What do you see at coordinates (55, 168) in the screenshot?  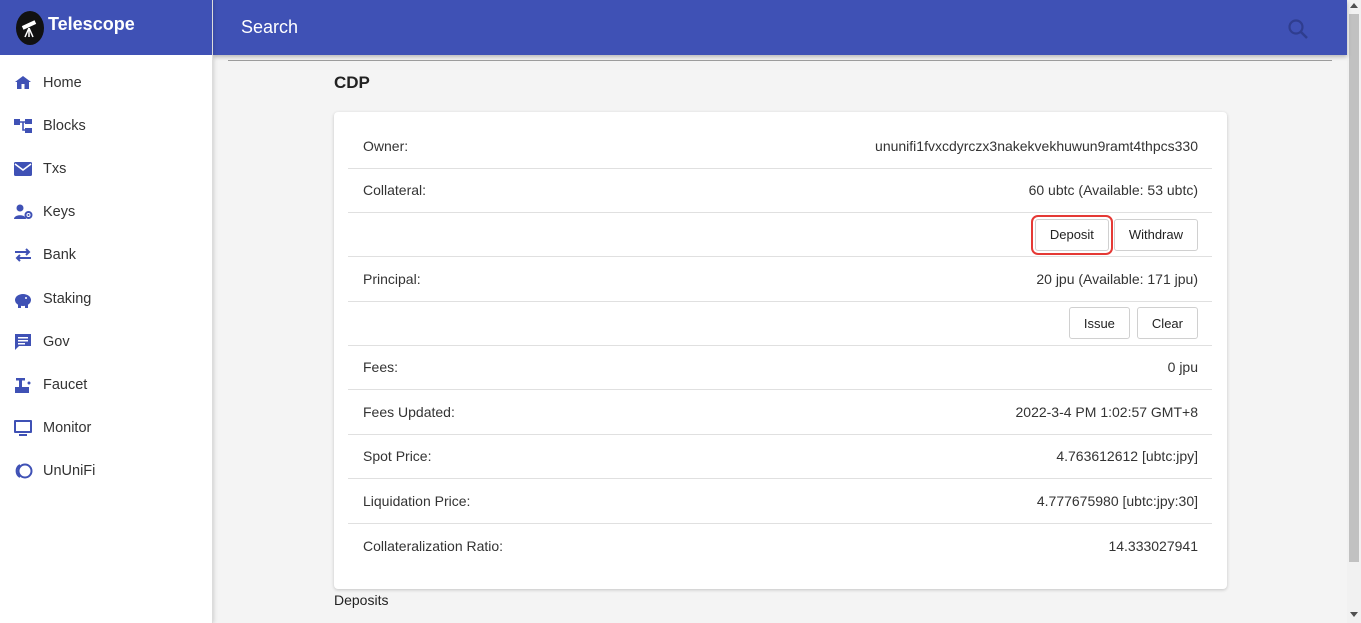 I see `sidebar-item-label: Txs` at bounding box center [55, 168].